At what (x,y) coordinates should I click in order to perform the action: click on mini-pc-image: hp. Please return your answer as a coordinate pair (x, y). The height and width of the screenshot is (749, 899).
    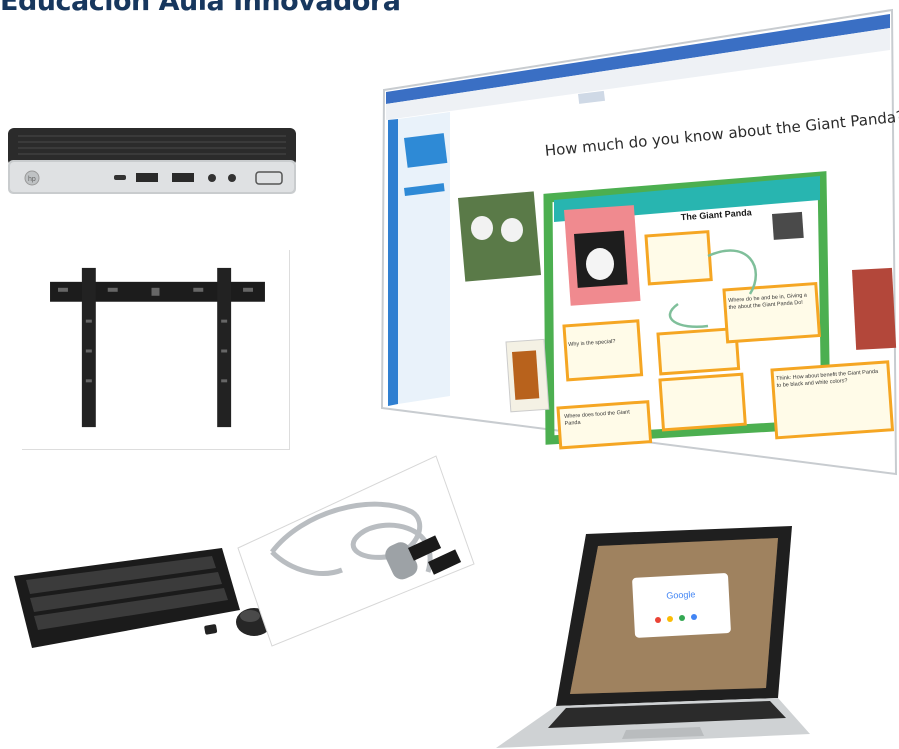
    Looking at the image, I should click on (153, 163).